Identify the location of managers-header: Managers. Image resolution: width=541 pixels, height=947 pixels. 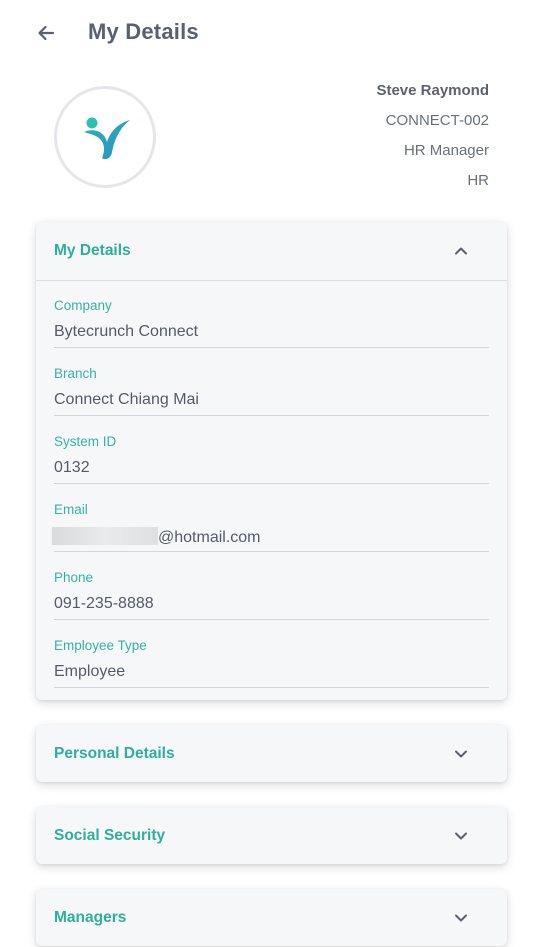
(271, 918).